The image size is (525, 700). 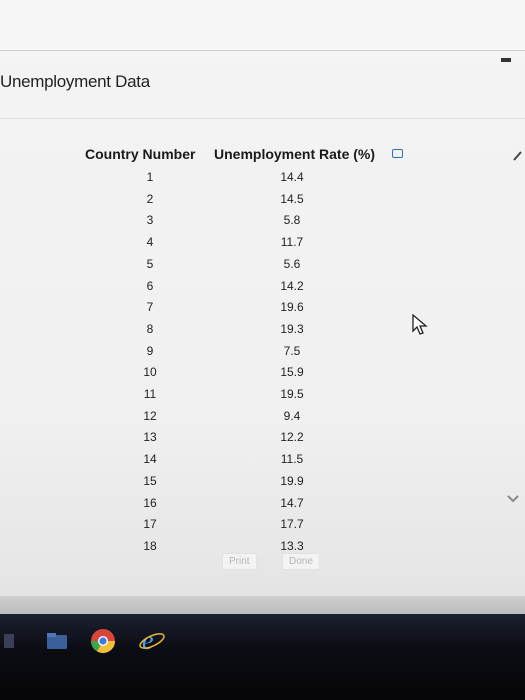 What do you see at coordinates (250, 397) in the screenshot?
I see `table-row: 11 19.5` at bounding box center [250, 397].